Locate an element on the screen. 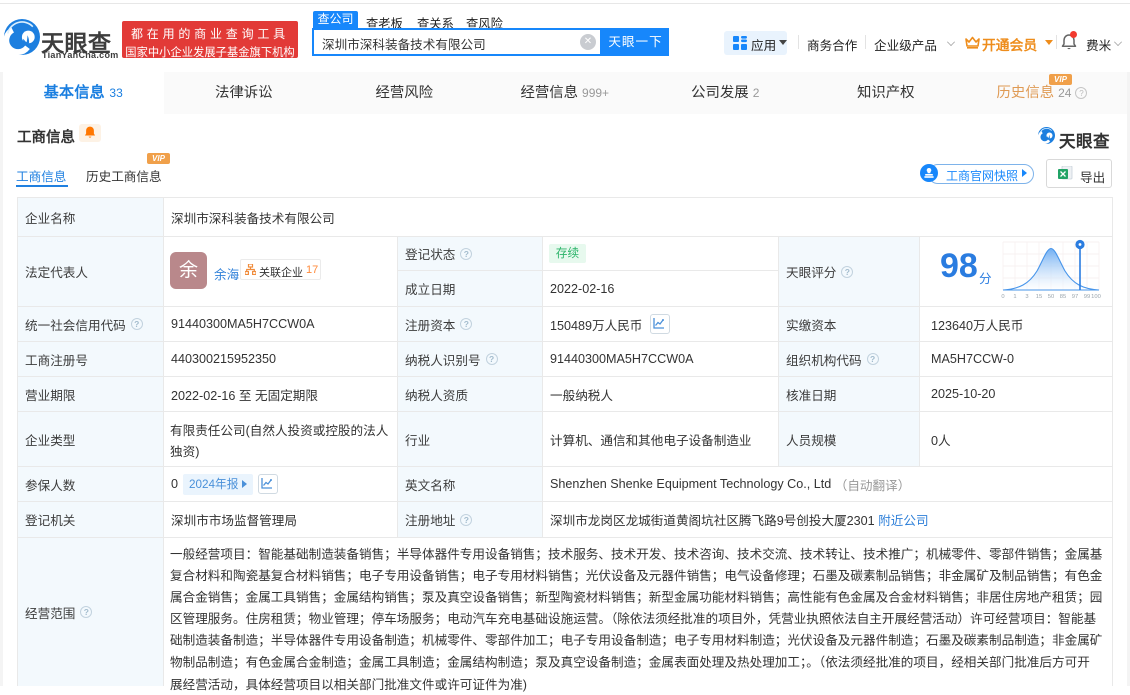 Image resolution: width=1130 pixels, height=695 pixels. svg-text: 0 is located at coordinates (1002, 297).